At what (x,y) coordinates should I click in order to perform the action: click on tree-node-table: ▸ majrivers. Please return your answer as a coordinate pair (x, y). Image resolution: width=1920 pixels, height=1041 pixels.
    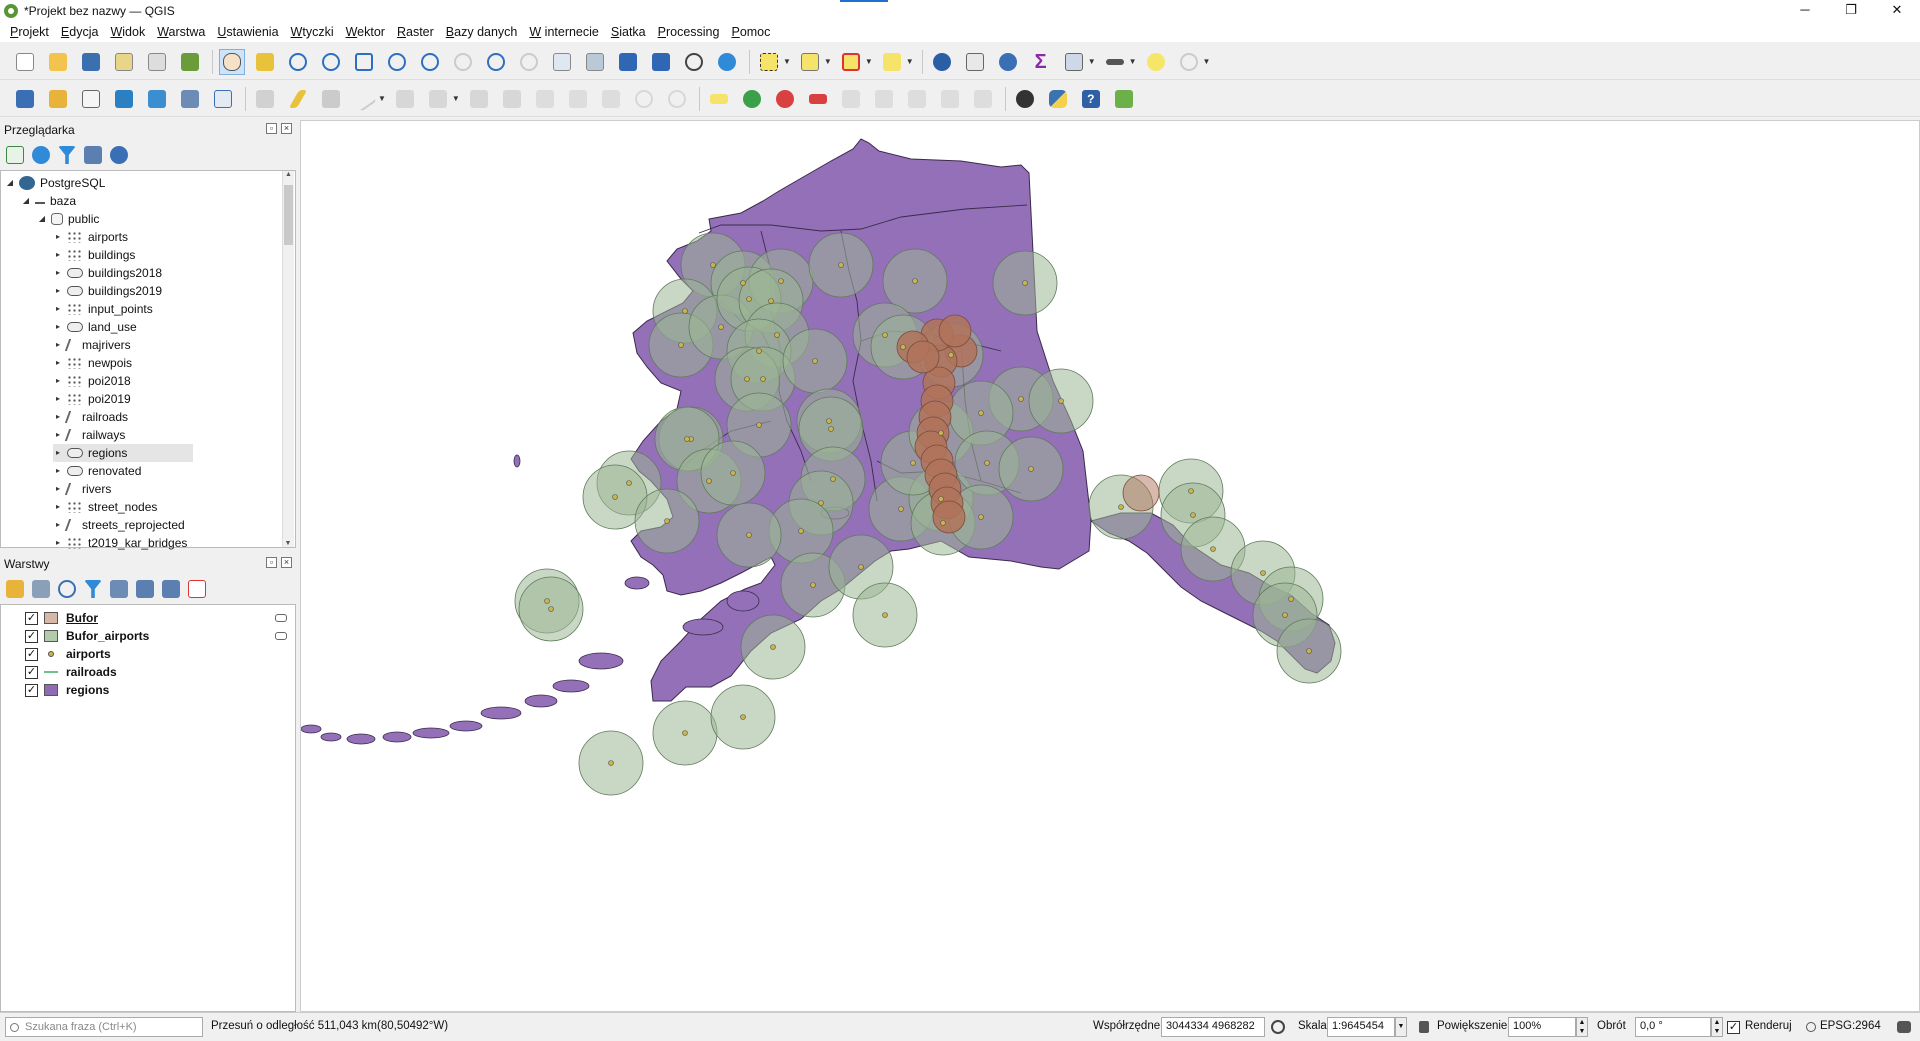
    Looking at the image, I should click on (123, 345).